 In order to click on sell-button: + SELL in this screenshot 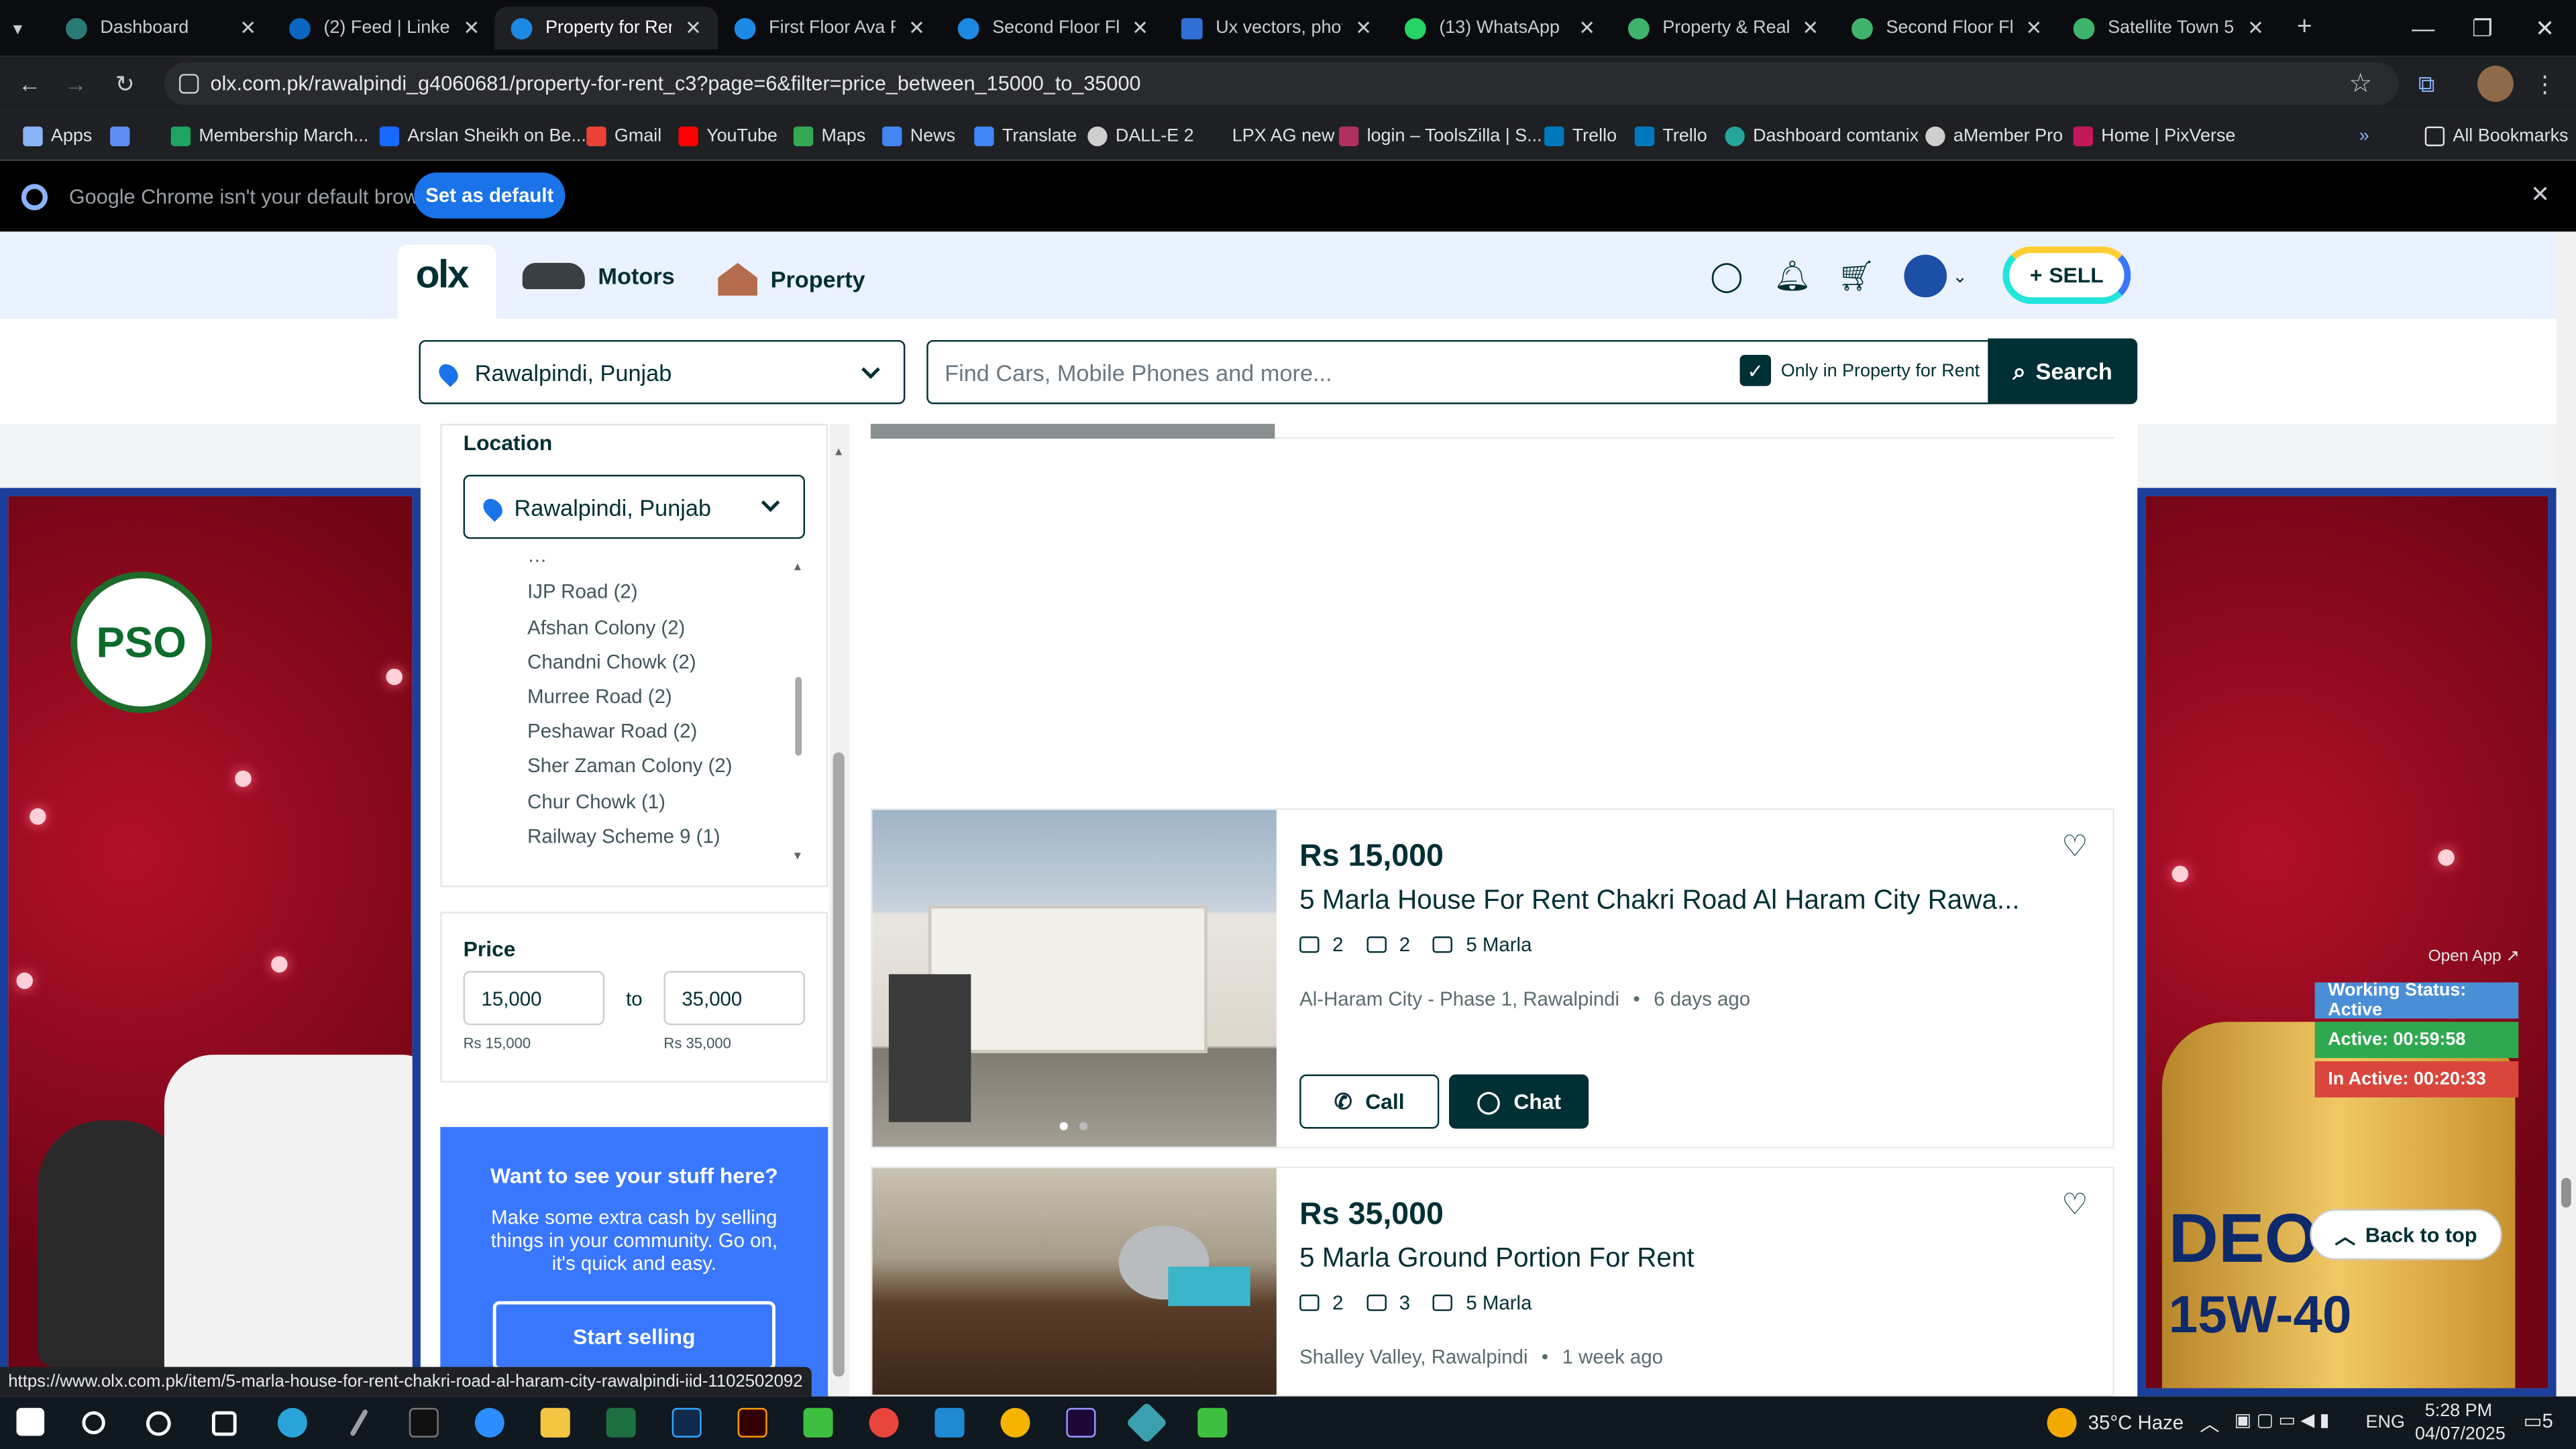, I will do `click(2066, 275)`.